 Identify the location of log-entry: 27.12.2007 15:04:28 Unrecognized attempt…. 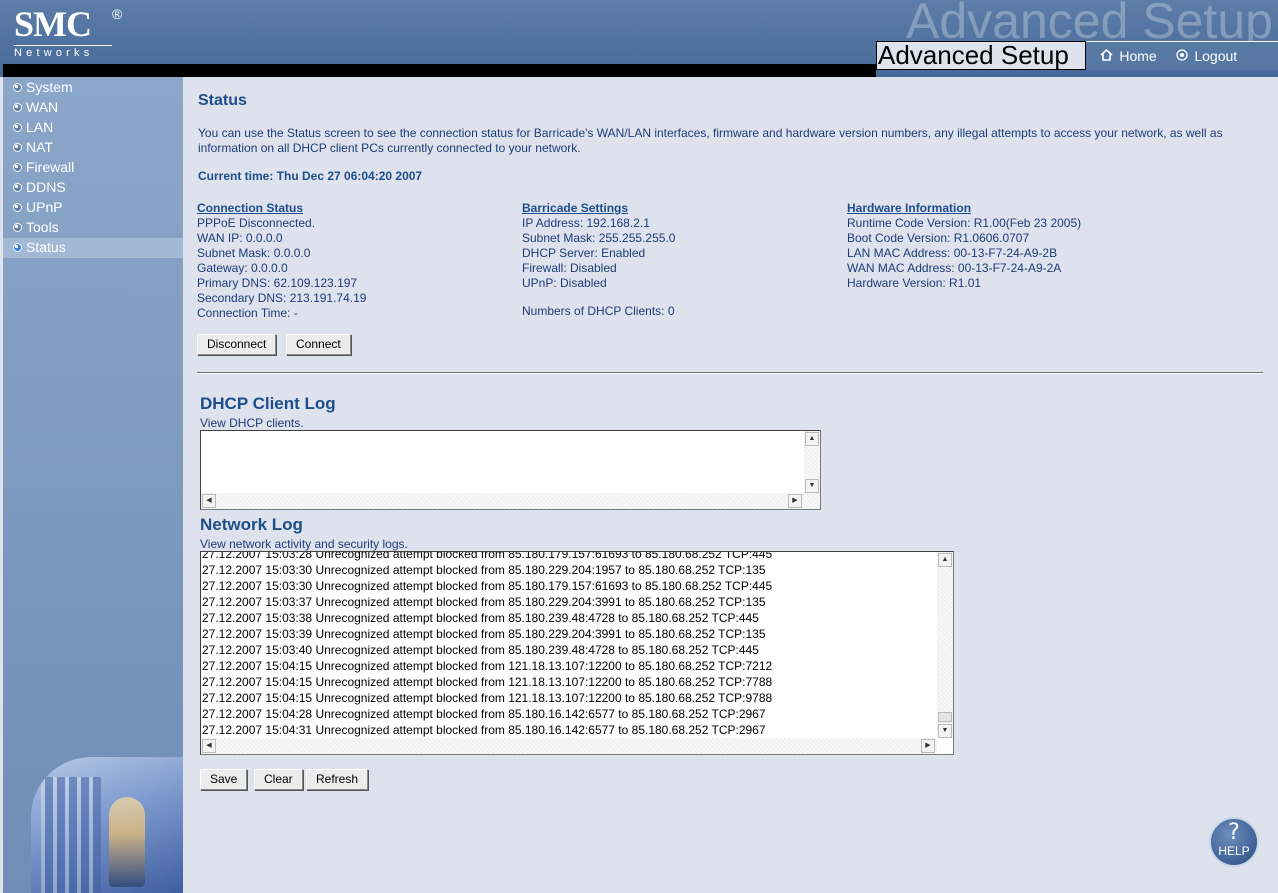
(484, 714).